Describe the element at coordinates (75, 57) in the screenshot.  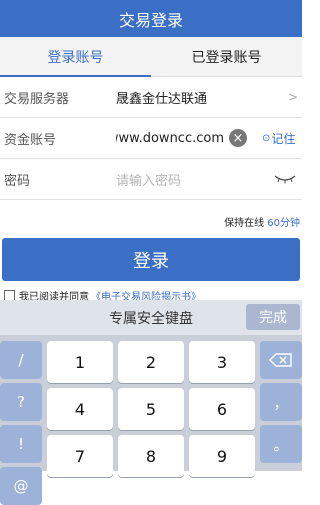
I see `tab-login-account: 登录账号` at that location.